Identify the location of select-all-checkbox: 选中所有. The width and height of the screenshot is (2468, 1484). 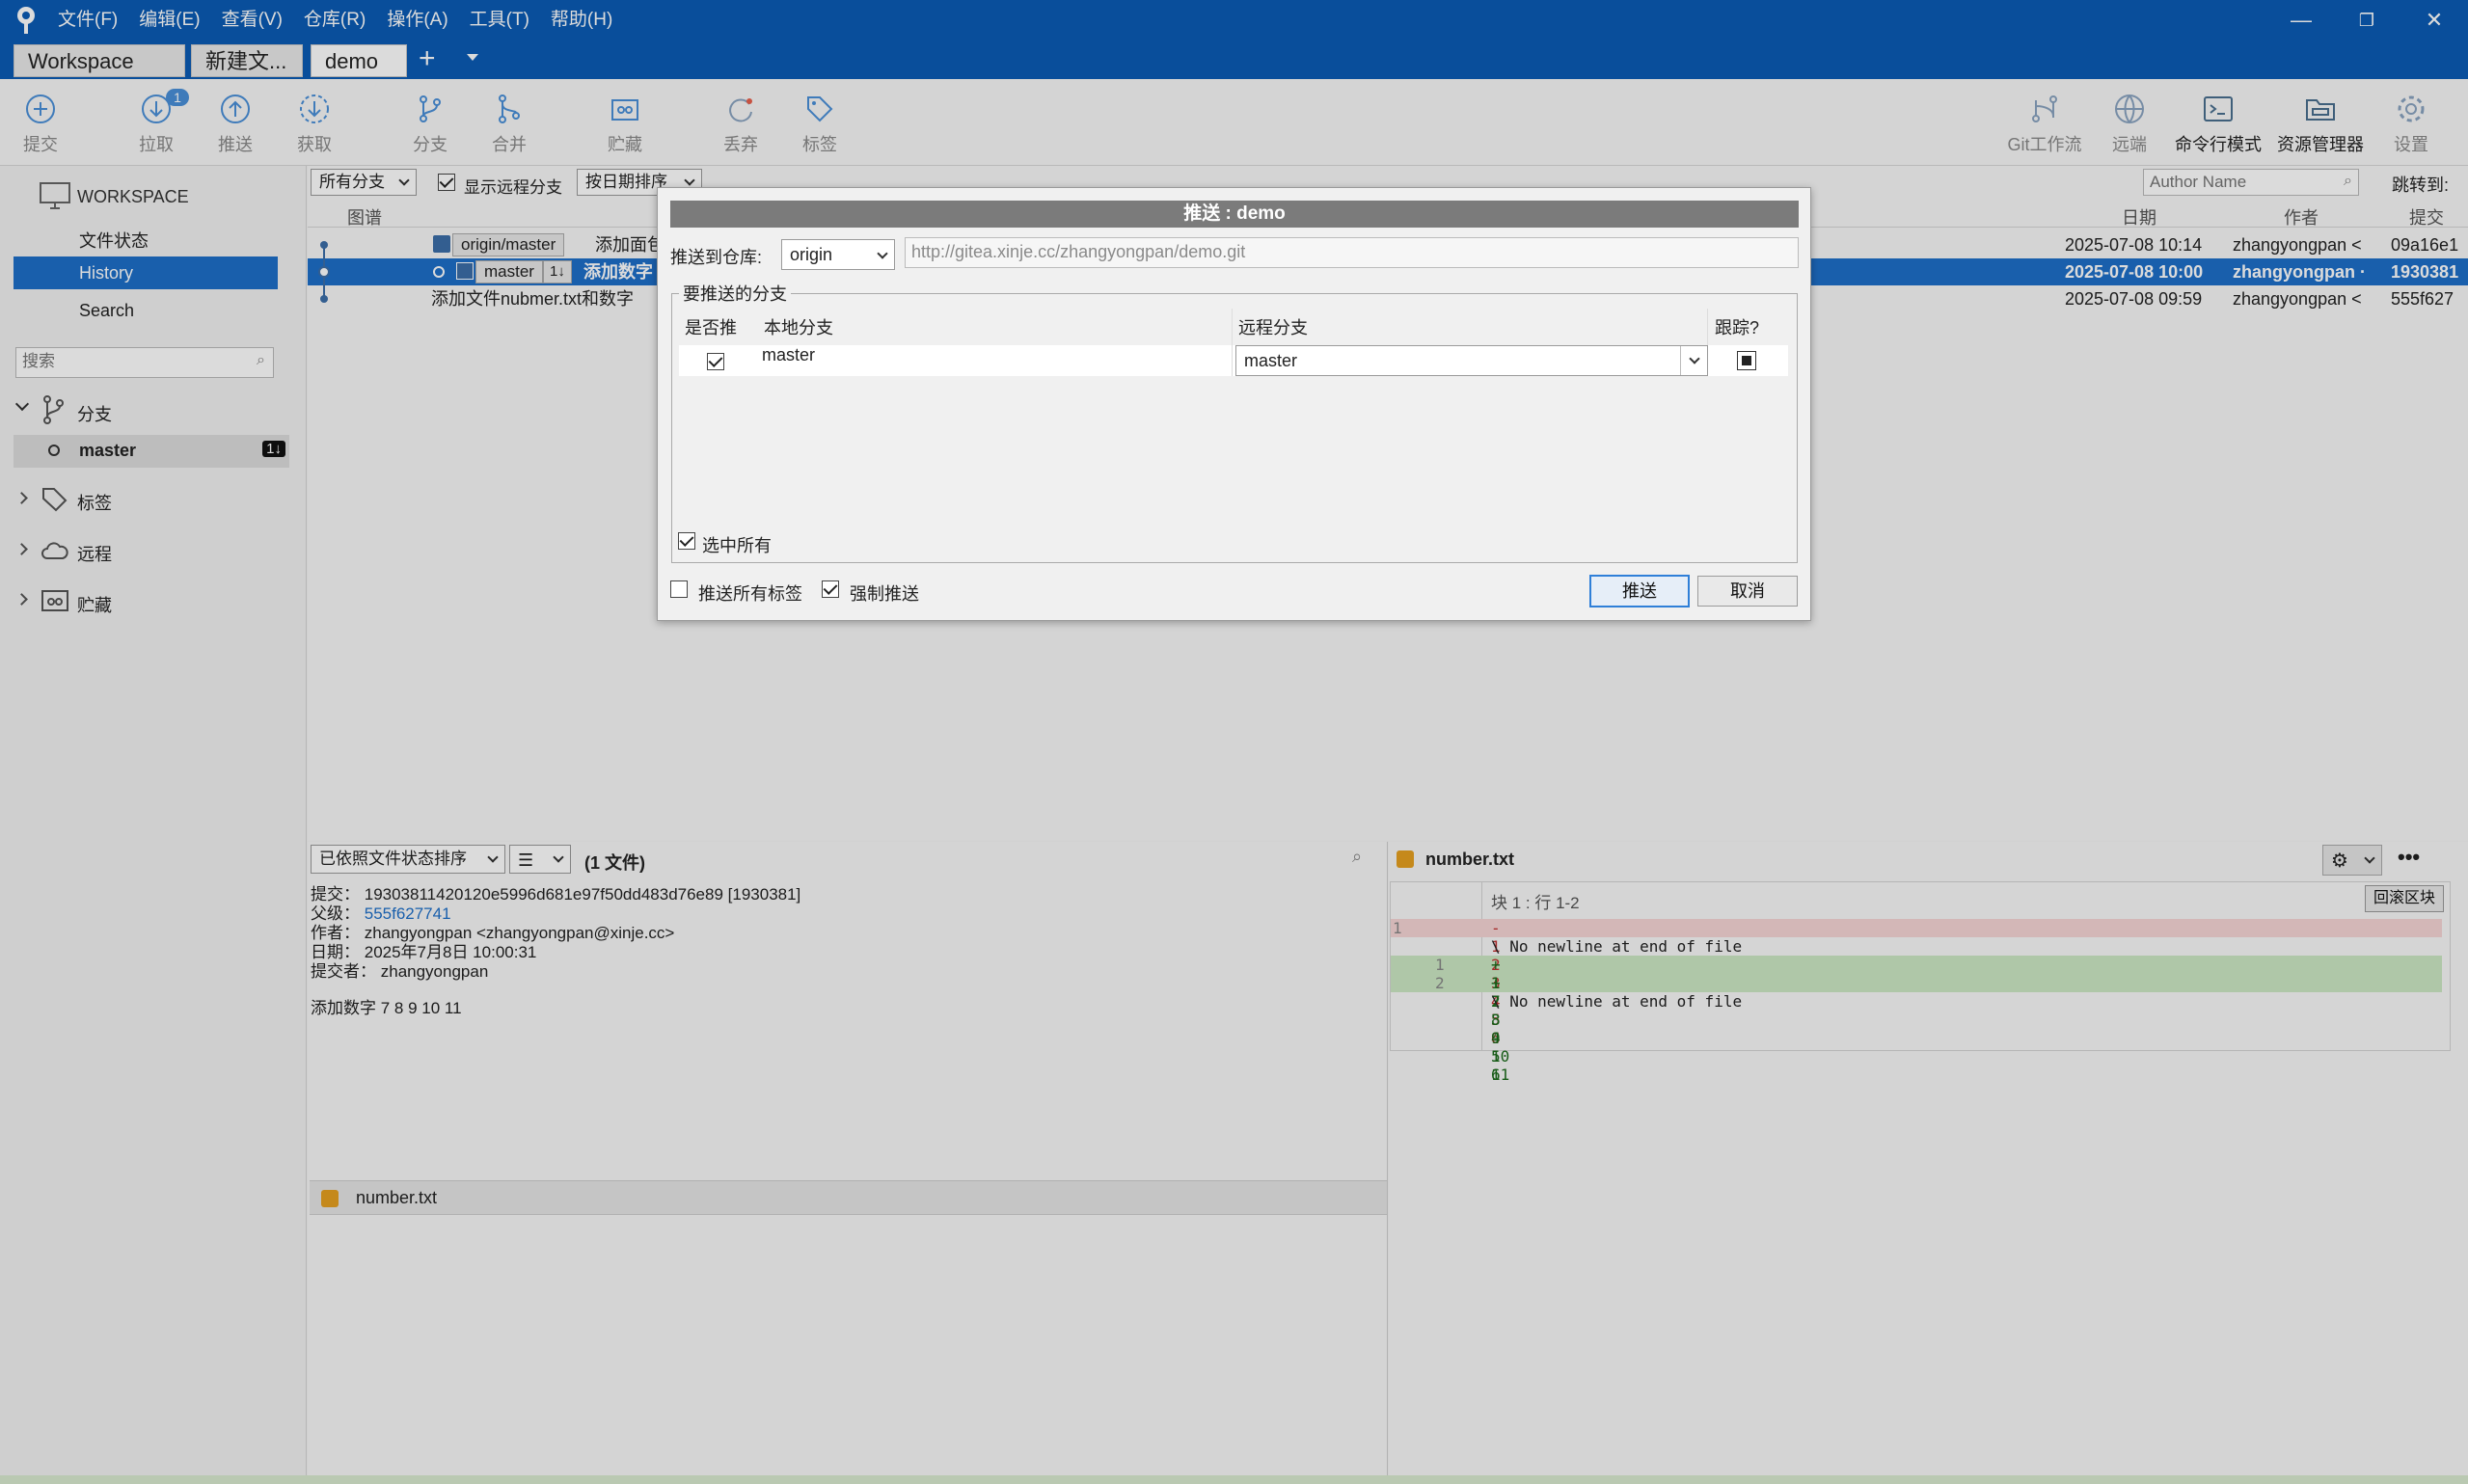
(725, 544).